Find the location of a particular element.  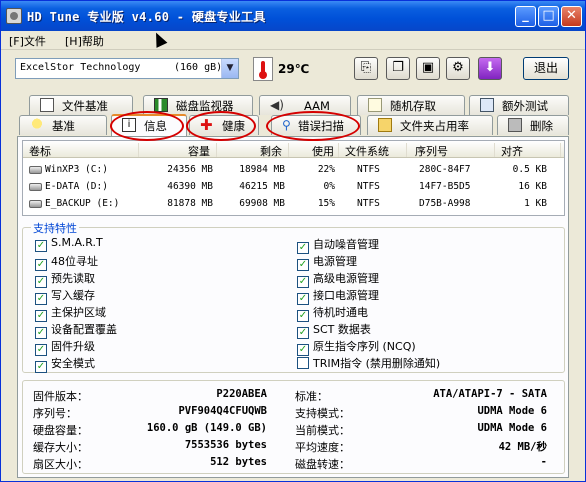

volume-free: 46215 MB is located at coordinates (262, 186).